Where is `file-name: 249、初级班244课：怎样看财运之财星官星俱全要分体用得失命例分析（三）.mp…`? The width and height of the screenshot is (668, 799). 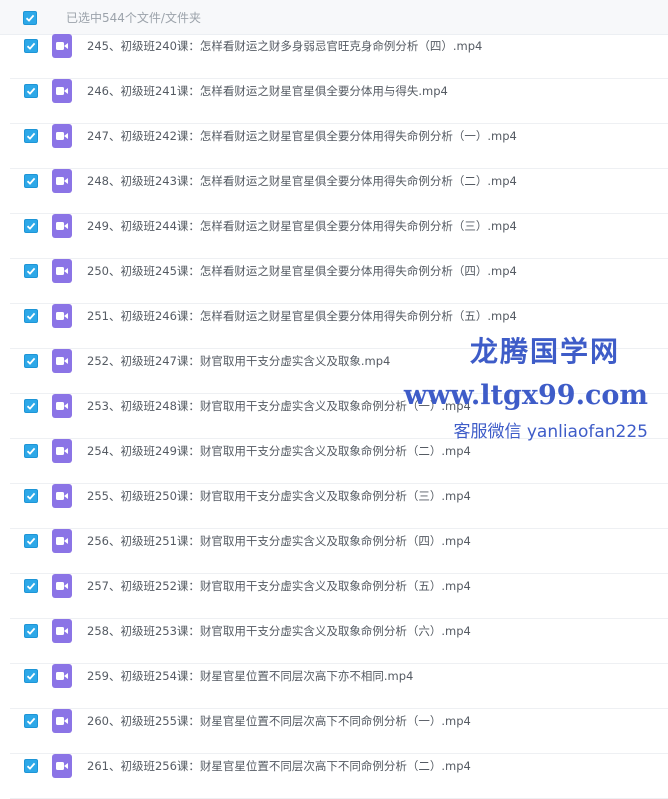 file-name: 249、初级班244课：怎样看财运之财星官星俱全要分体用得失命例分析（三）.mp… is located at coordinates (302, 226).